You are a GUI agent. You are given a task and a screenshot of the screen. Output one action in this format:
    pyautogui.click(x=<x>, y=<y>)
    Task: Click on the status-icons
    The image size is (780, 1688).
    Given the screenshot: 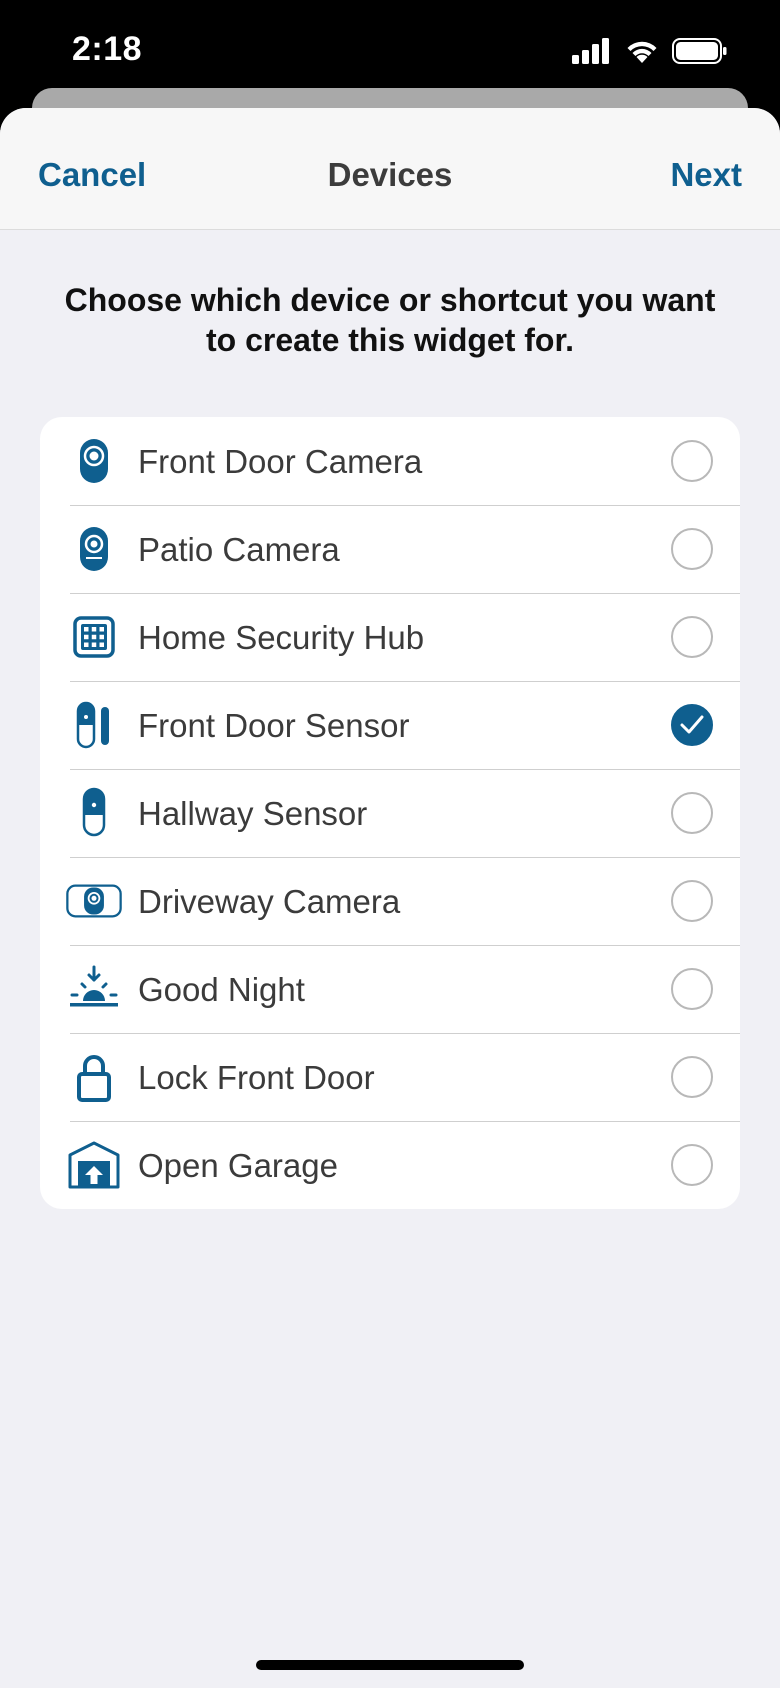 What is the action you would take?
    pyautogui.click(x=650, y=51)
    